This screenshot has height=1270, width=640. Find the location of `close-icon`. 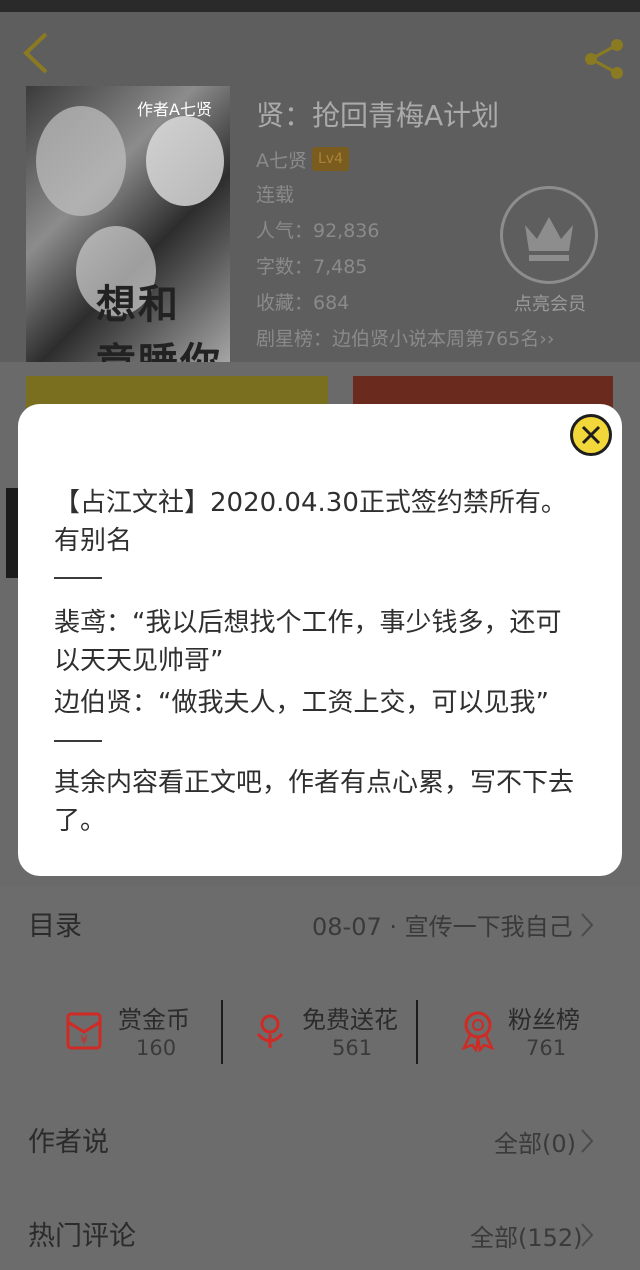

close-icon is located at coordinates (591, 435).